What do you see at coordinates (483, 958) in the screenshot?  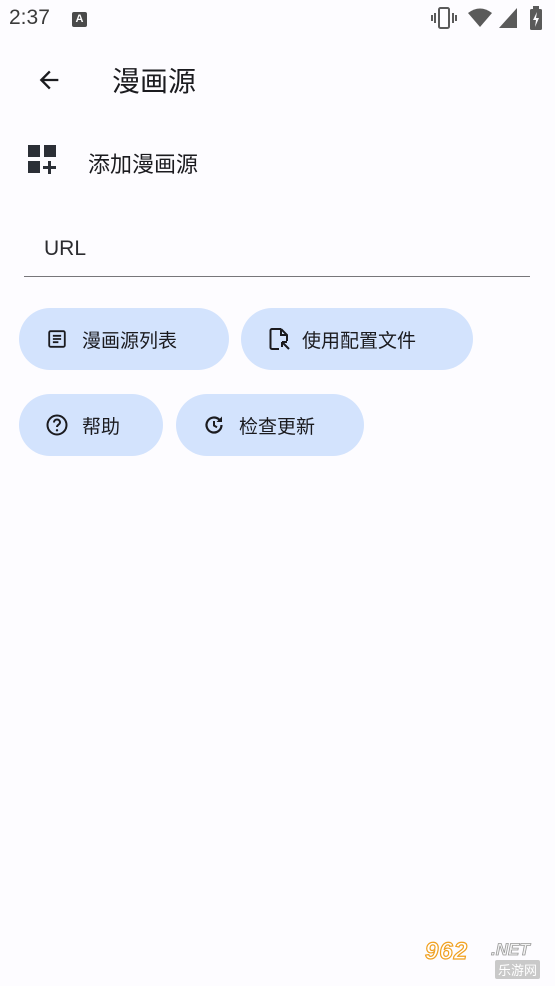 I see `watermark-logo: 962 .NET 乐游网` at bounding box center [483, 958].